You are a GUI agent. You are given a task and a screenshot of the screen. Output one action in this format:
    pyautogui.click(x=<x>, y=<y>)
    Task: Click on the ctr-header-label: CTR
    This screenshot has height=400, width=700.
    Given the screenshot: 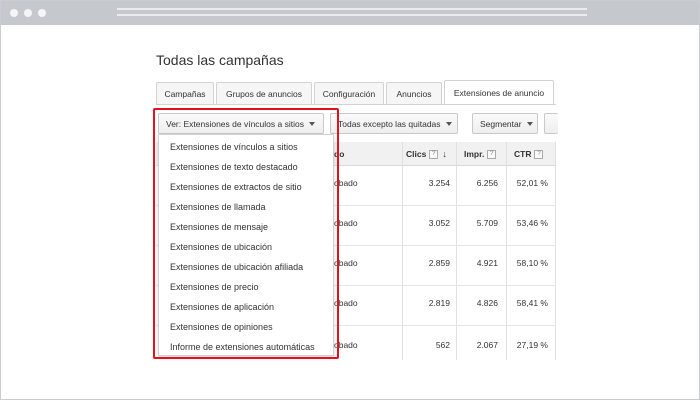 What is the action you would take?
    pyautogui.click(x=523, y=154)
    